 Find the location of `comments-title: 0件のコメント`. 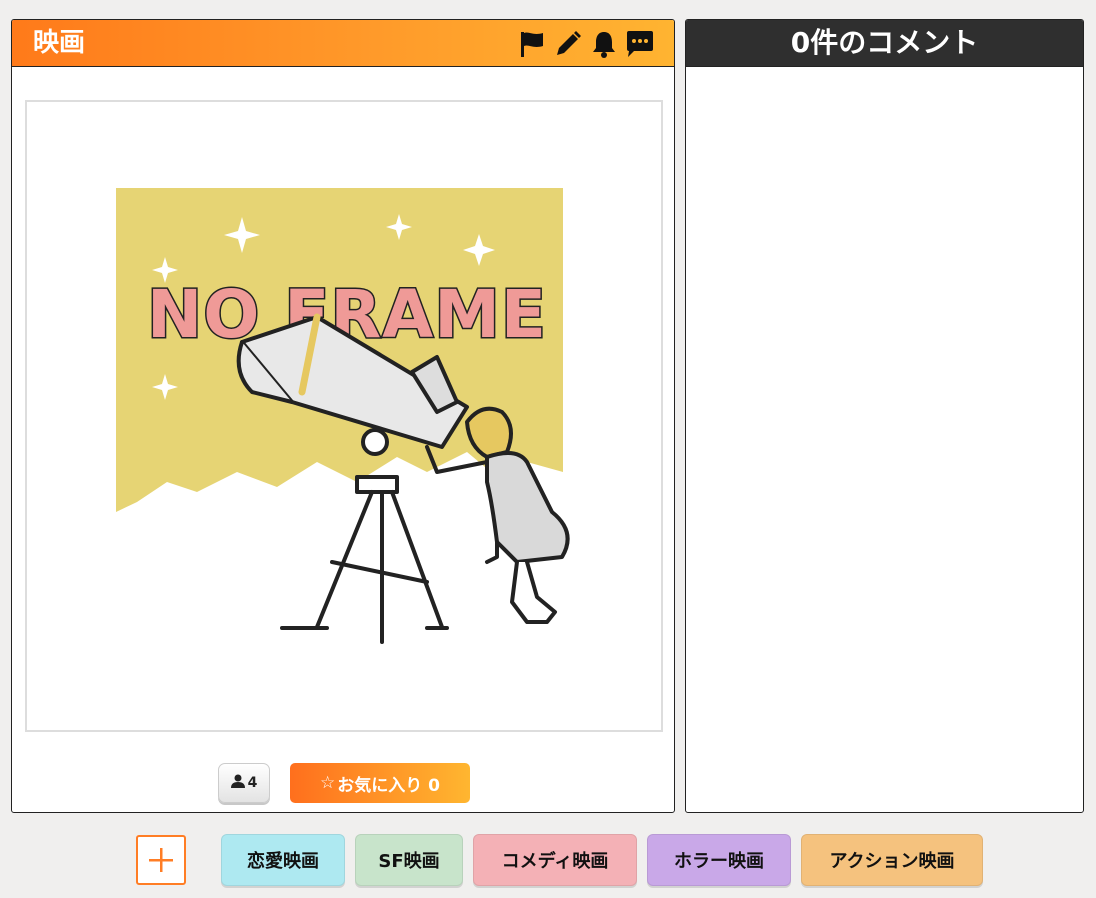

comments-title: 0件のコメント is located at coordinates (884, 42).